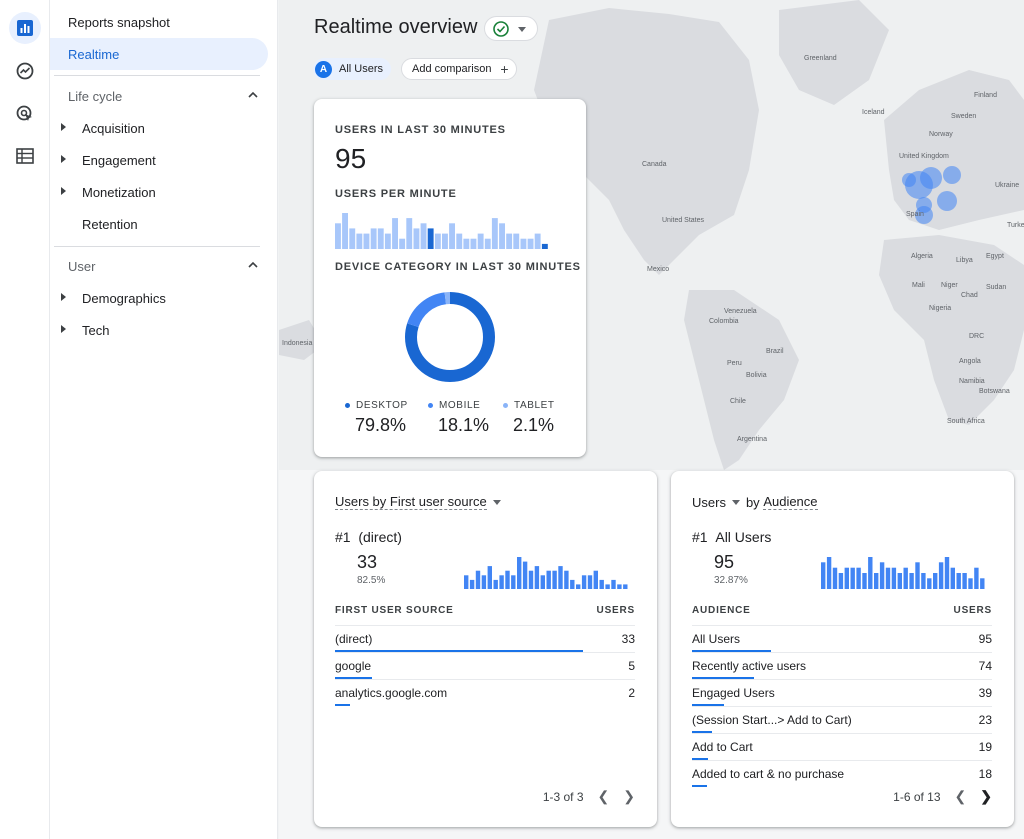 The width and height of the screenshot is (1024, 839). I want to click on nav-item-tech: Tech, so click(159, 330).